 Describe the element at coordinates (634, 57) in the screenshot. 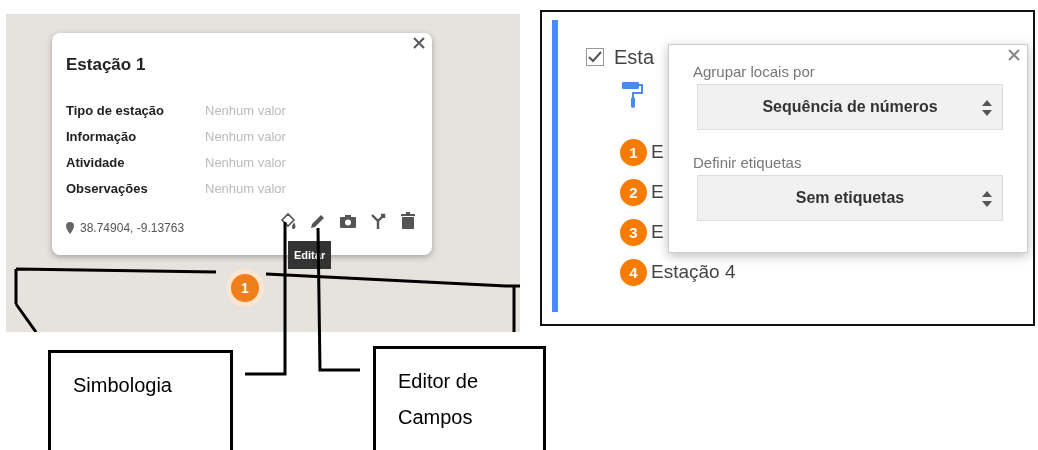

I see `layer-name: Esta` at that location.